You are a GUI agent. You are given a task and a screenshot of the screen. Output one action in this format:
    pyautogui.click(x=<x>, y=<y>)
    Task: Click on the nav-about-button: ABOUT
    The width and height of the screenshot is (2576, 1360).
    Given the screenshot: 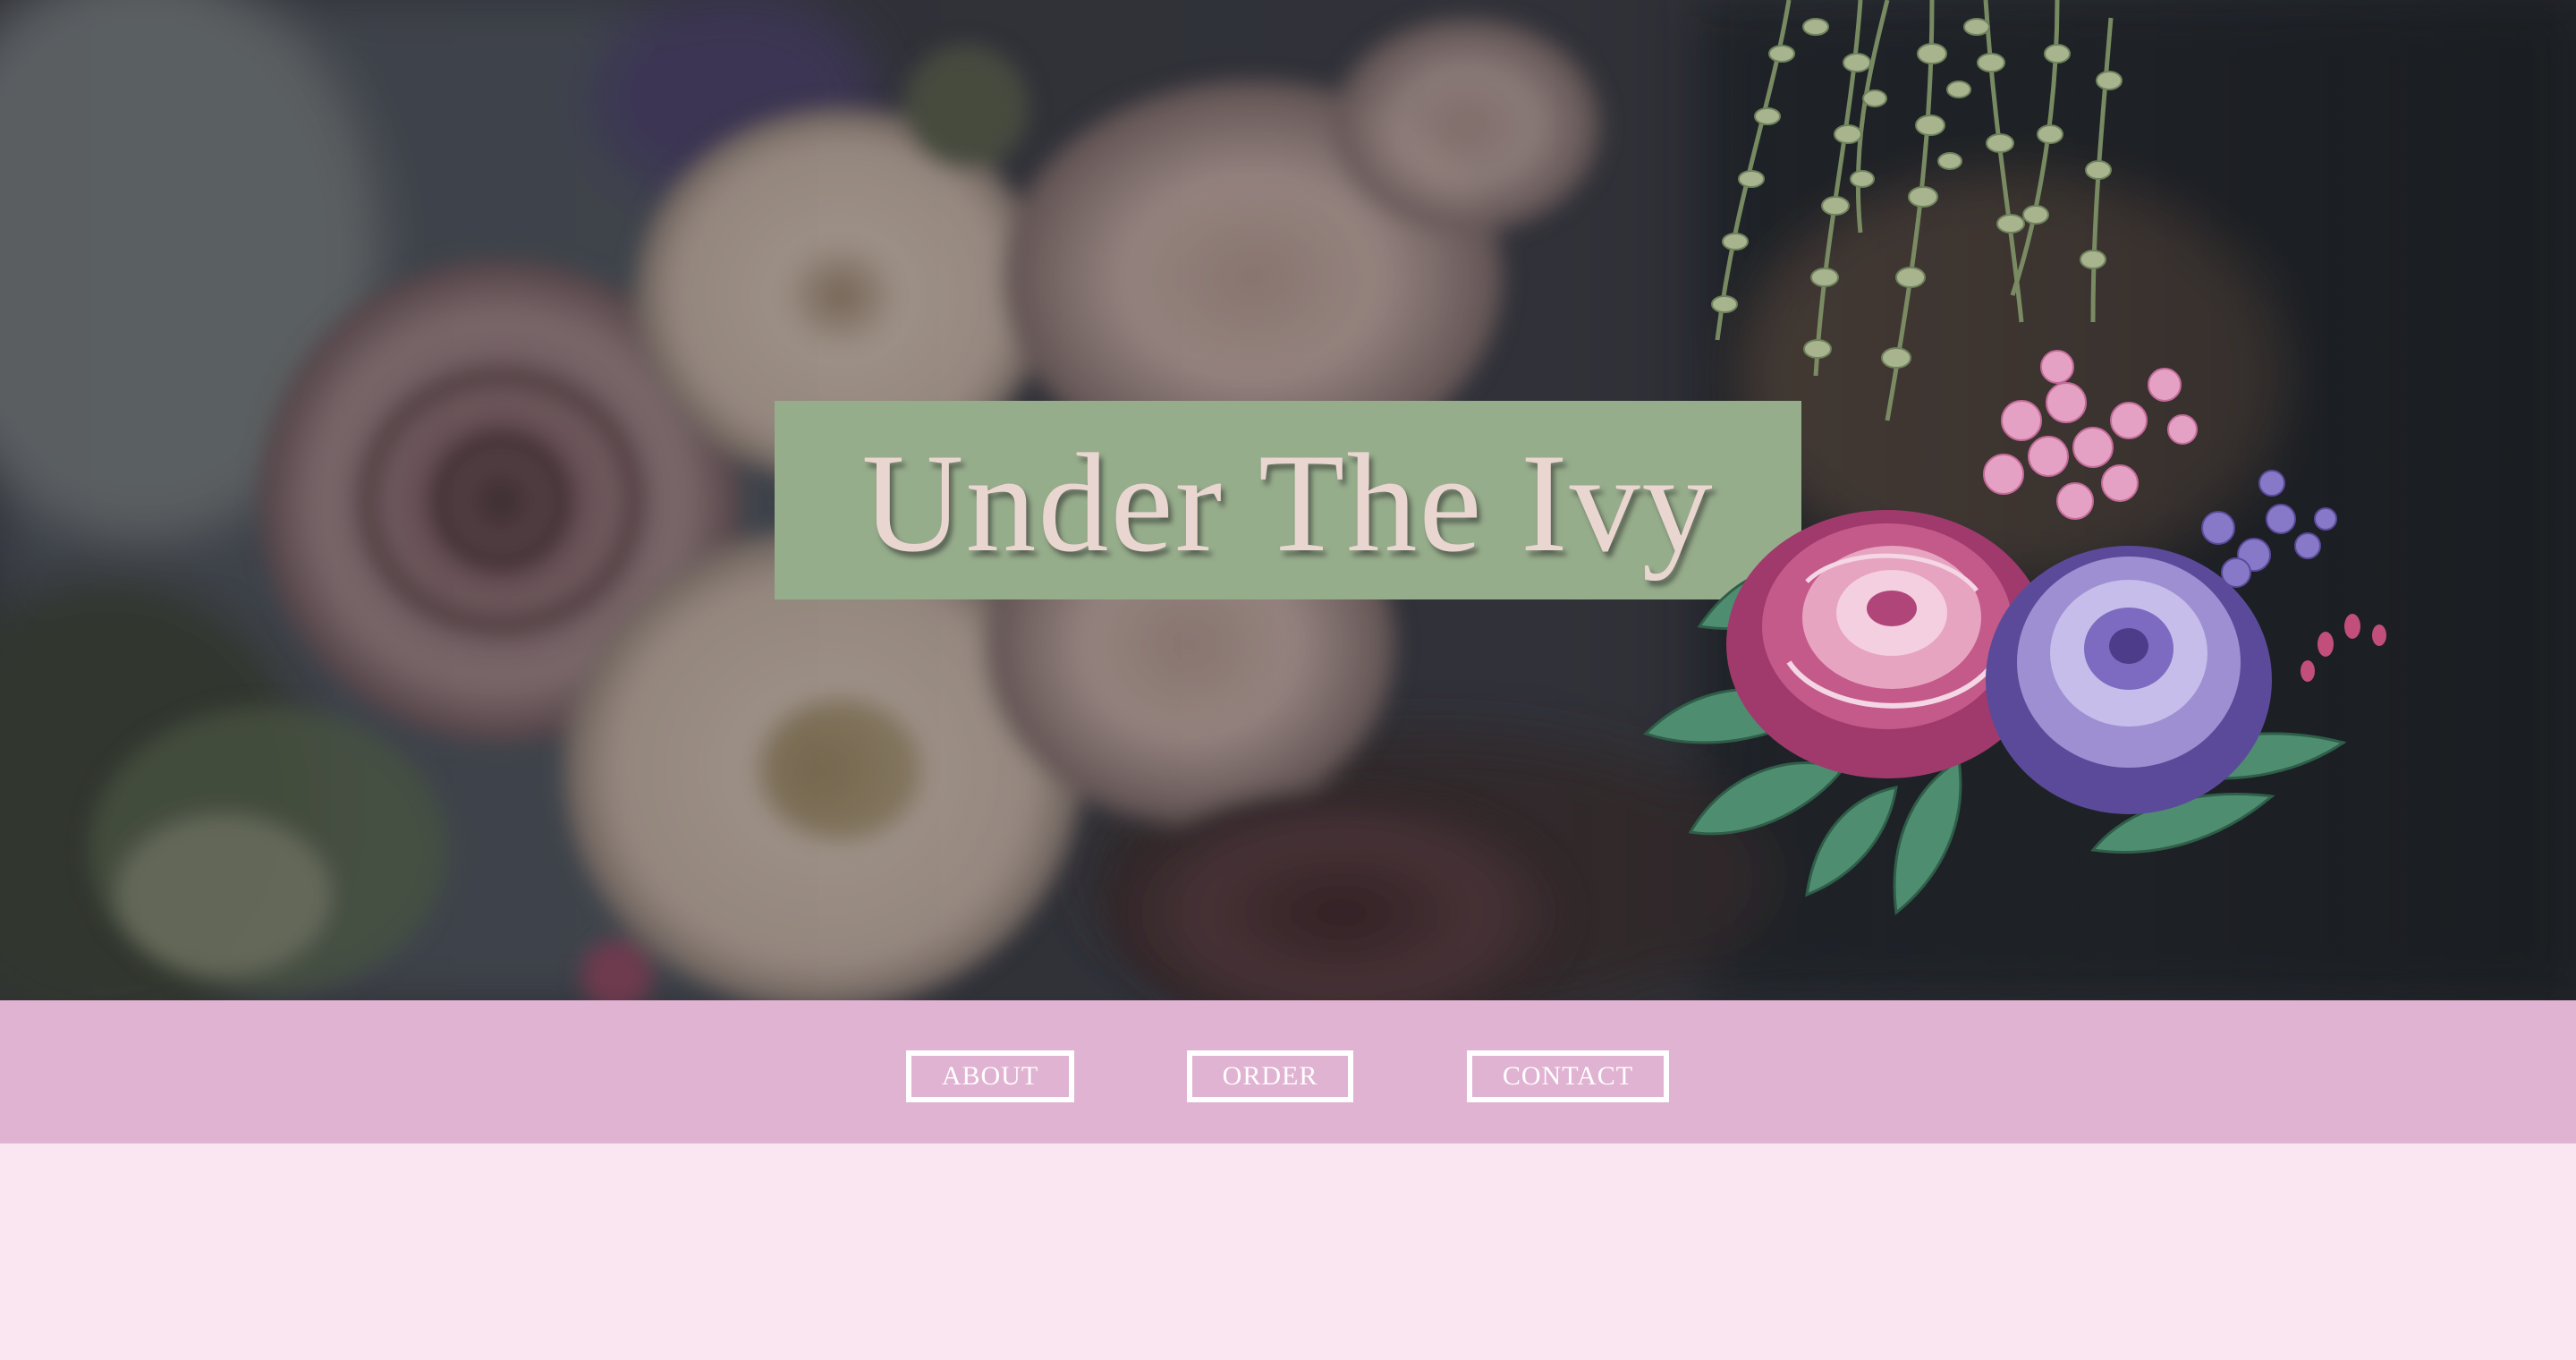 What is the action you would take?
    pyautogui.click(x=990, y=1076)
    